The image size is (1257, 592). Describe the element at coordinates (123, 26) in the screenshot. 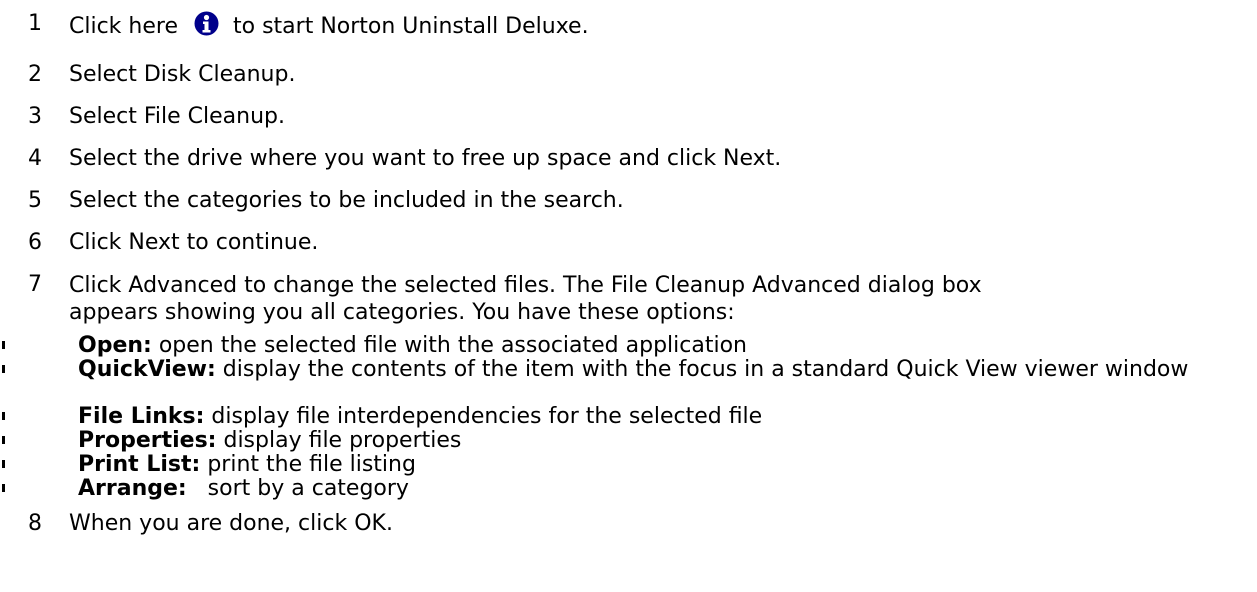

I see `step-text-before: Click here` at that location.